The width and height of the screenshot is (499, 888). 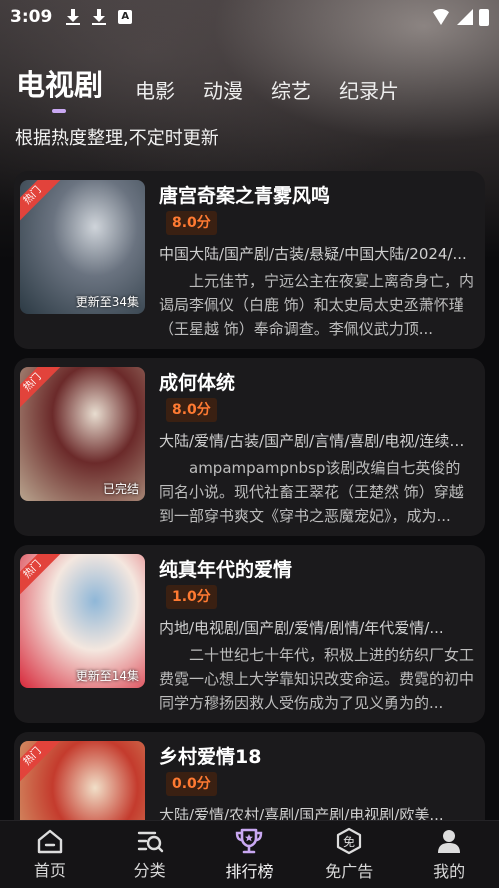 I want to click on nav-category: 分类, so click(x=150, y=854).